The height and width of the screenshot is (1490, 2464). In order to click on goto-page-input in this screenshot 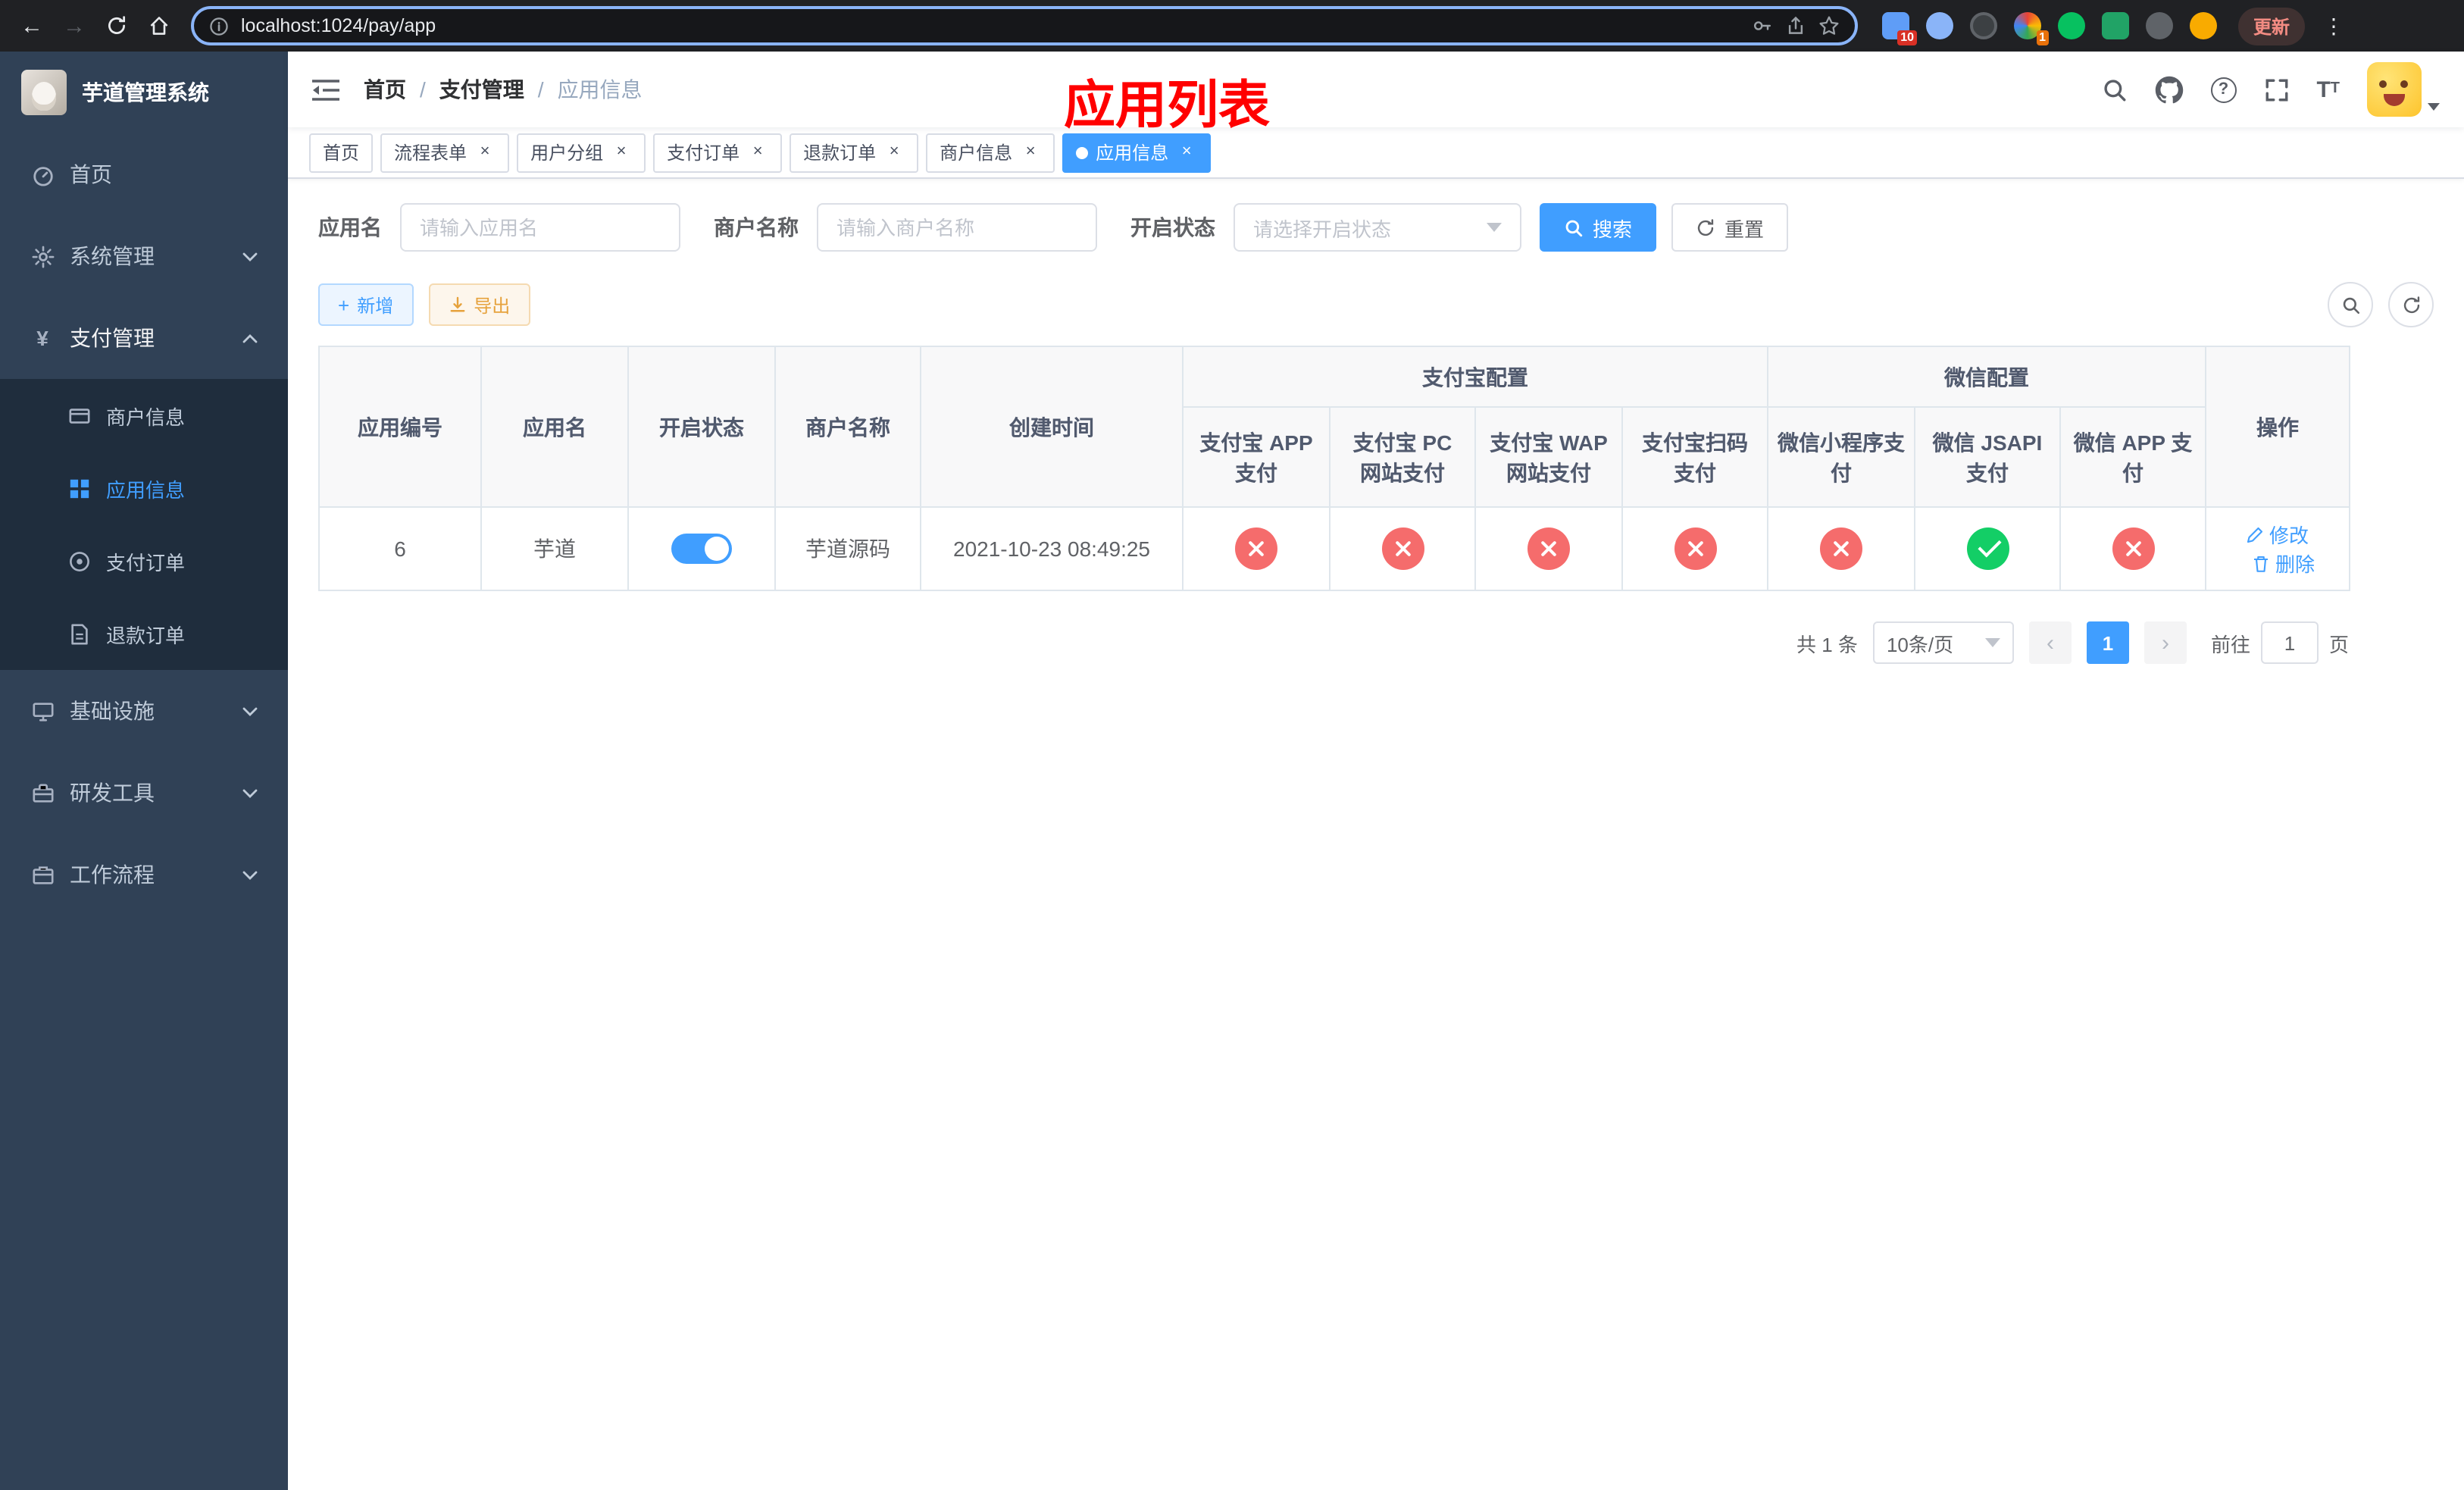, I will do `click(2289, 642)`.